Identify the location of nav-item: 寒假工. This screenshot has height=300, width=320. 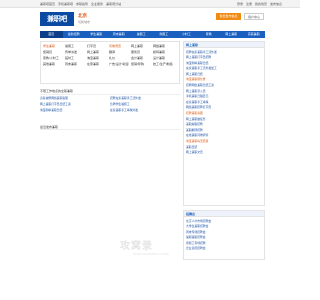
(164, 34).